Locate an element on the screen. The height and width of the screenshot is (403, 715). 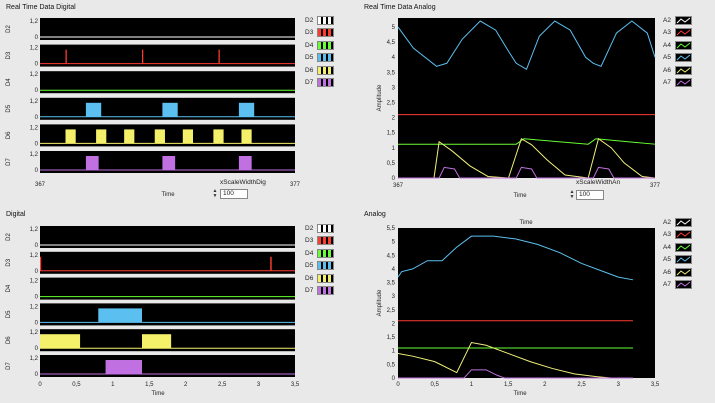
x-scale-width-an-stepper: ▲ ▼ is located at coordinates (572, 195).